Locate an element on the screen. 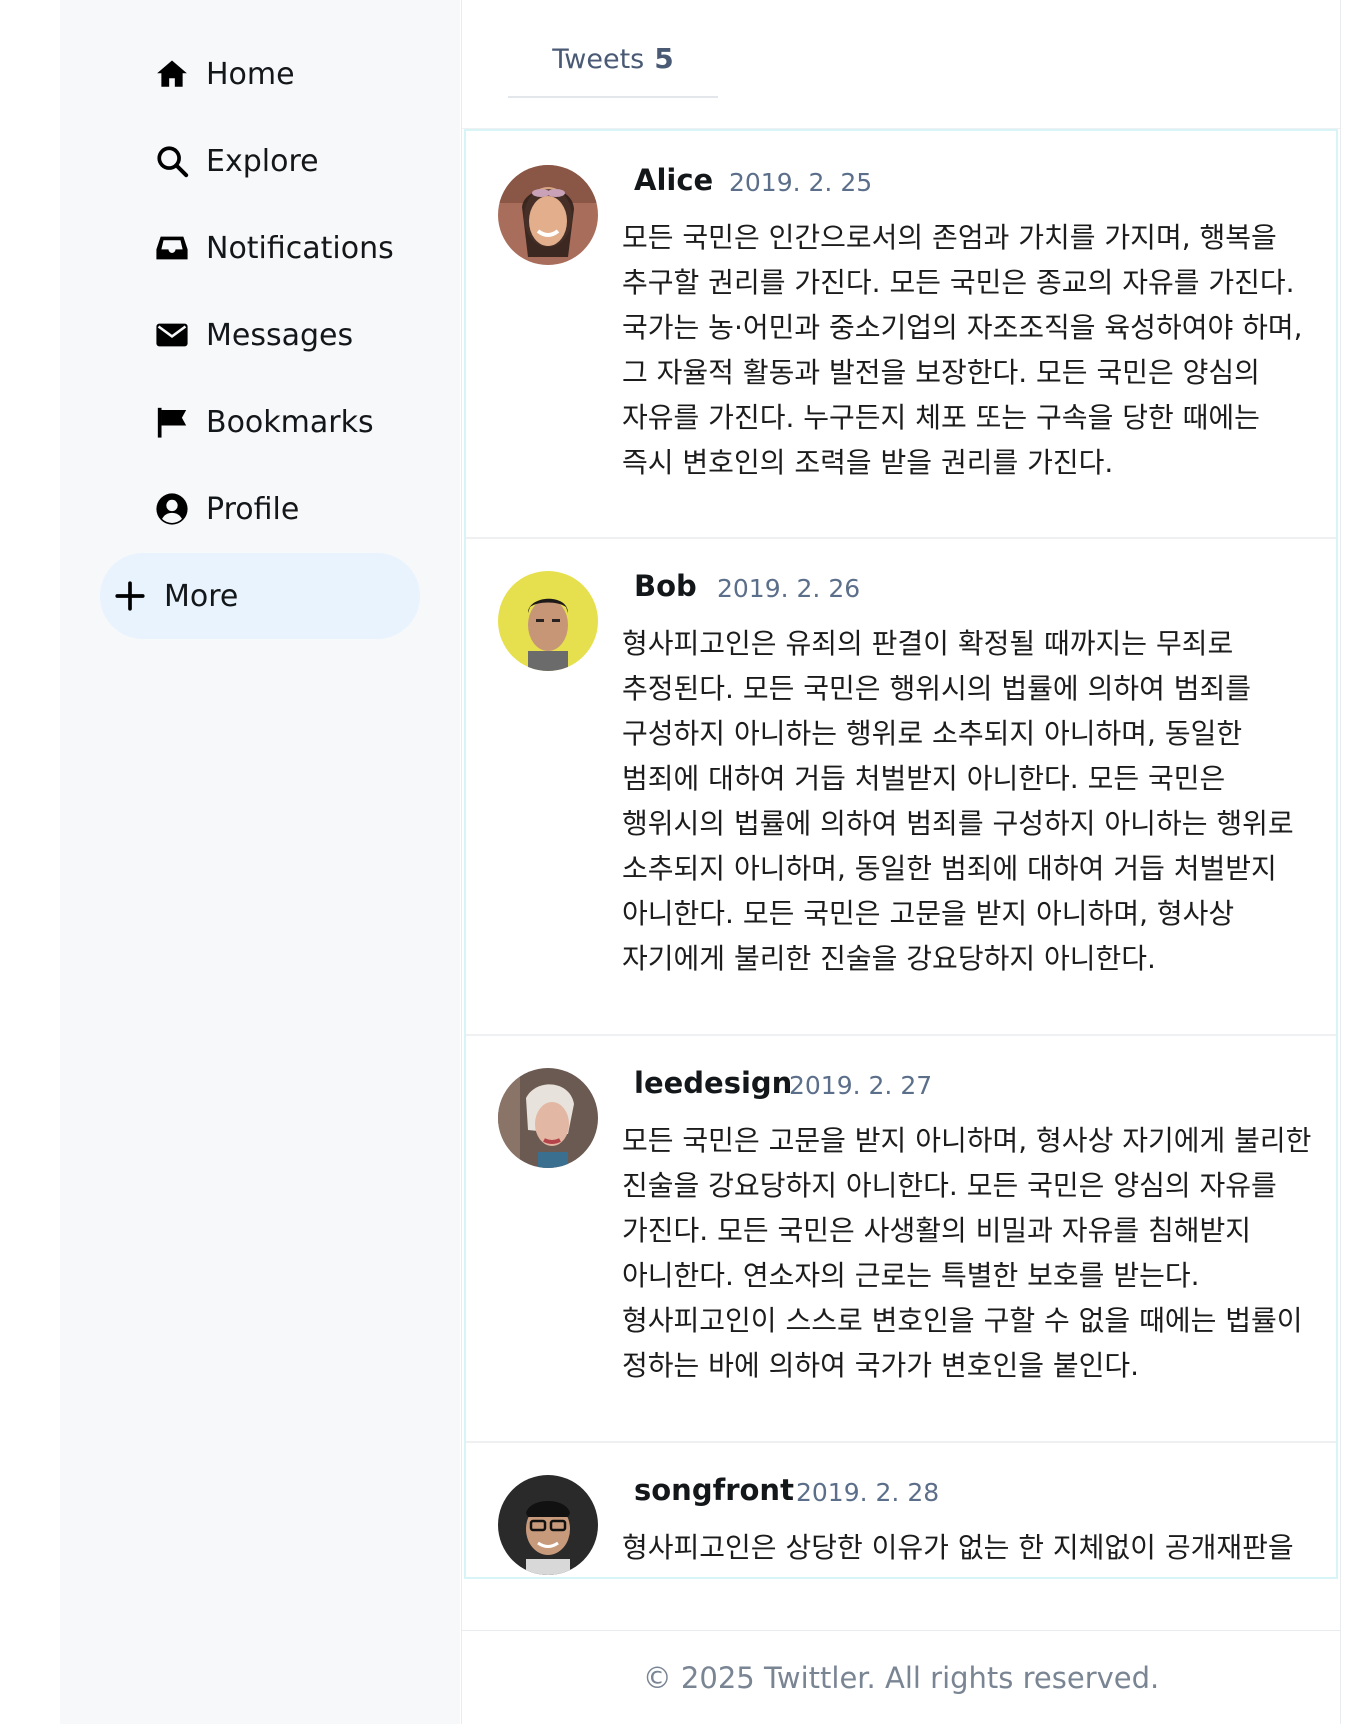  sidebar-item-notifications: Notifications is located at coordinates (260, 248).